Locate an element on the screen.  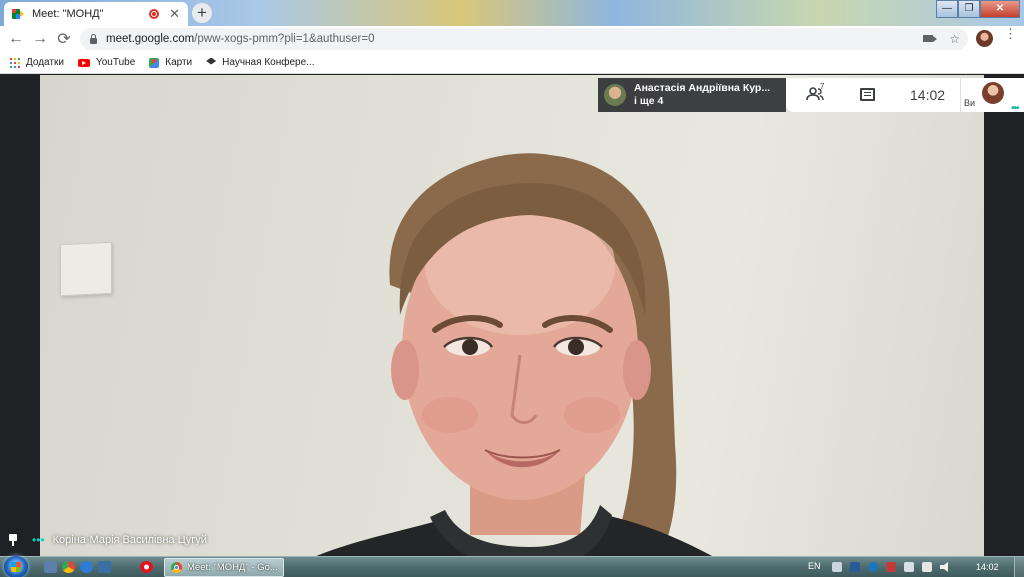
bookmark-youtube: YouTube is located at coordinates (106, 62).